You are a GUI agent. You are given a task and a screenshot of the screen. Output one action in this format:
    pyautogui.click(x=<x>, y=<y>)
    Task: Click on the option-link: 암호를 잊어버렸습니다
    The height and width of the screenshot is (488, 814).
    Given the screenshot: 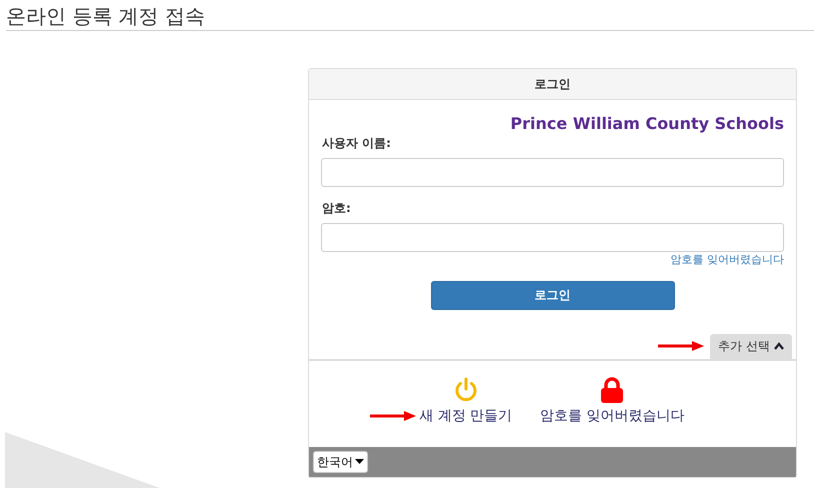 What is the action you would take?
    pyautogui.click(x=612, y=416)
    